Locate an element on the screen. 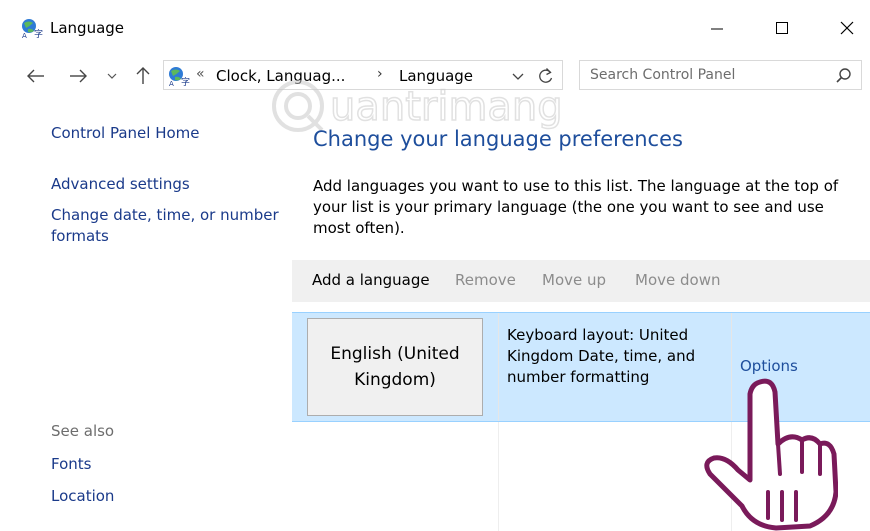 The width and height of the screenshot is (870, 531). close-icon is located at coordinates (847, 28).